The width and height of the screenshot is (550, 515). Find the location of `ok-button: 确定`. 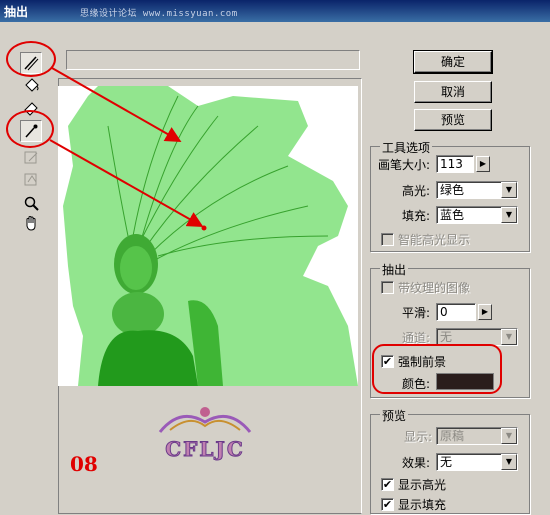

ok-button: 确定 is located at coordinates (453, 62).